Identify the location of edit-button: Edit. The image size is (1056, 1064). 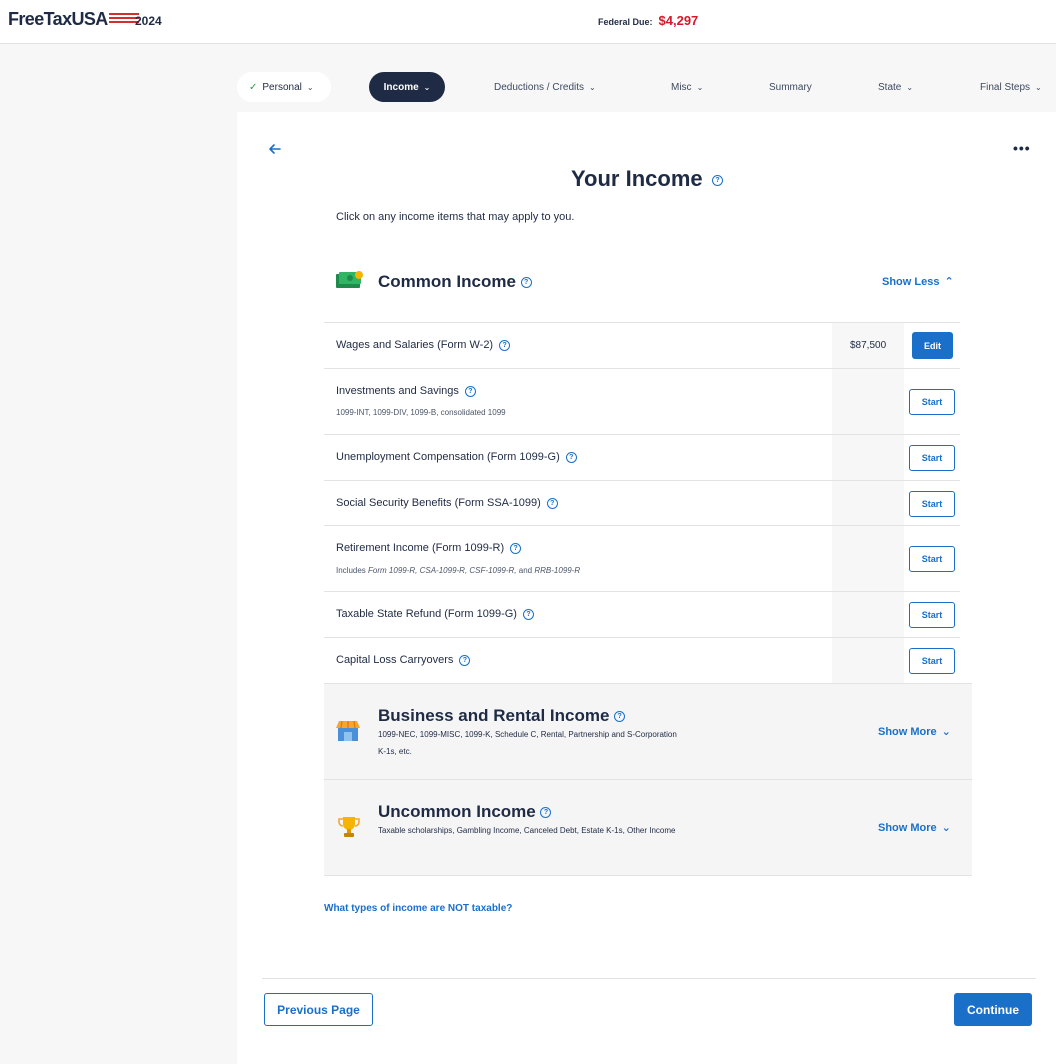
(932, 345).